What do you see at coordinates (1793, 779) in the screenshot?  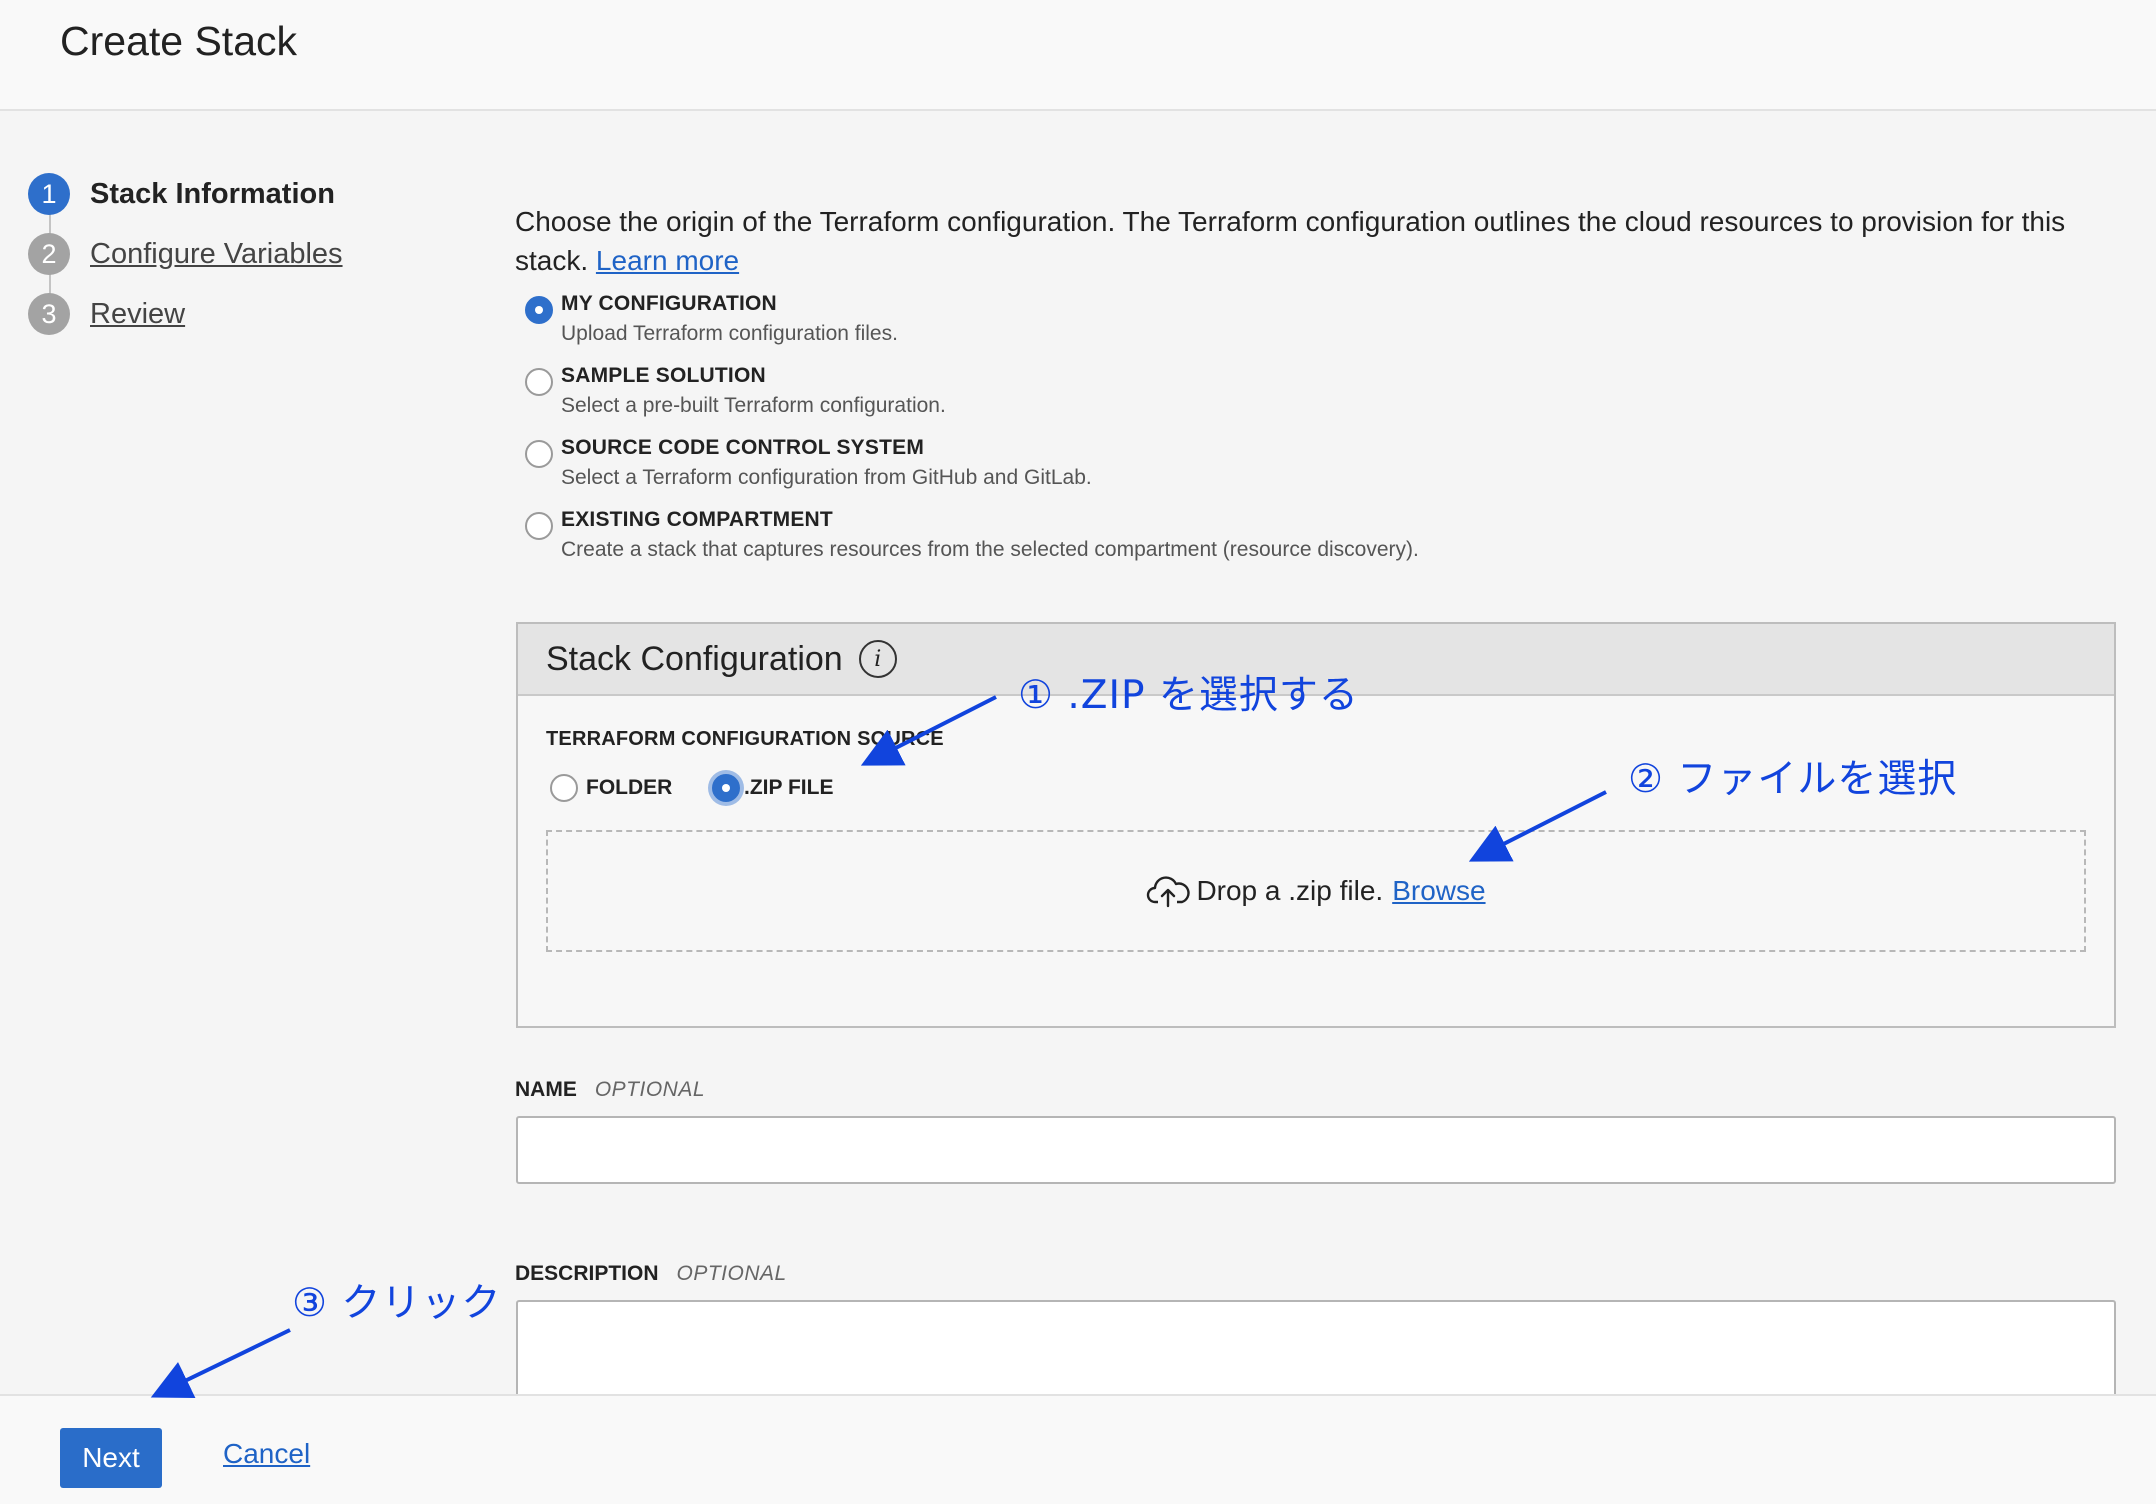 I see `annotation-step-2: ② ファイルを選択` at bounding box center [1793, 779].